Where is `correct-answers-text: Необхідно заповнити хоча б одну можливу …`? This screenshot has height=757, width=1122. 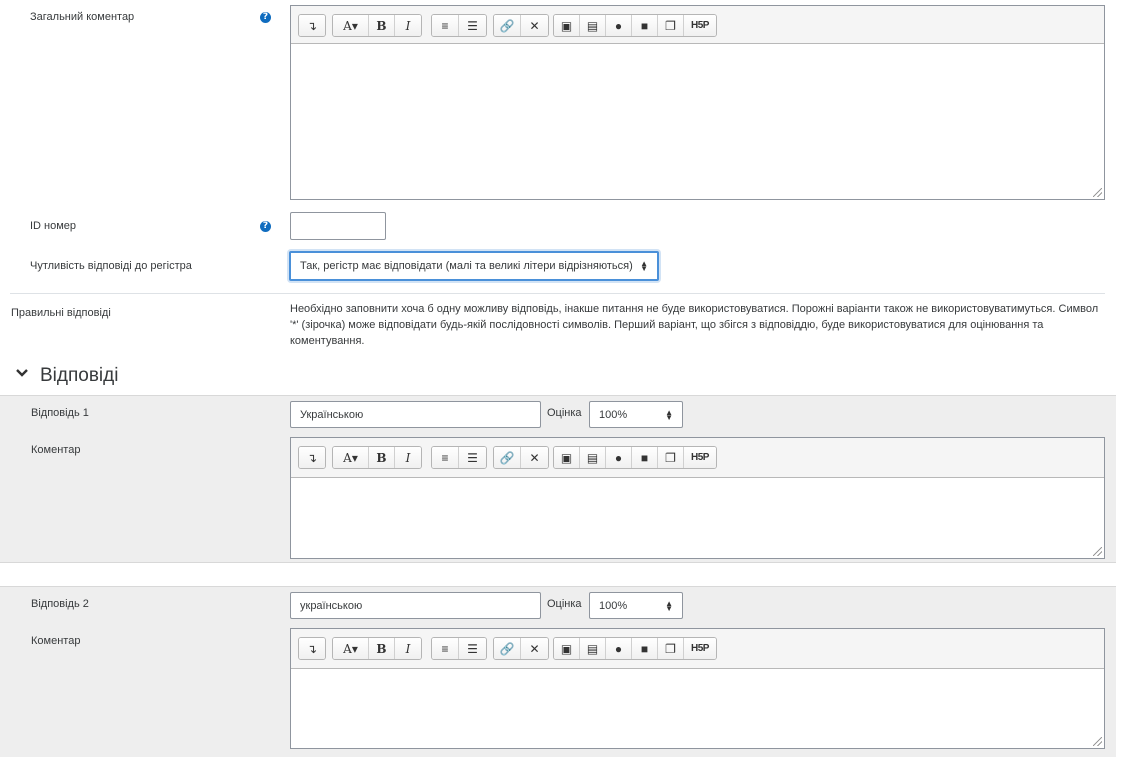 correct-answers-text: Необхідно заповнити хоча б одну можливу … is located at coordinates (694, 325).